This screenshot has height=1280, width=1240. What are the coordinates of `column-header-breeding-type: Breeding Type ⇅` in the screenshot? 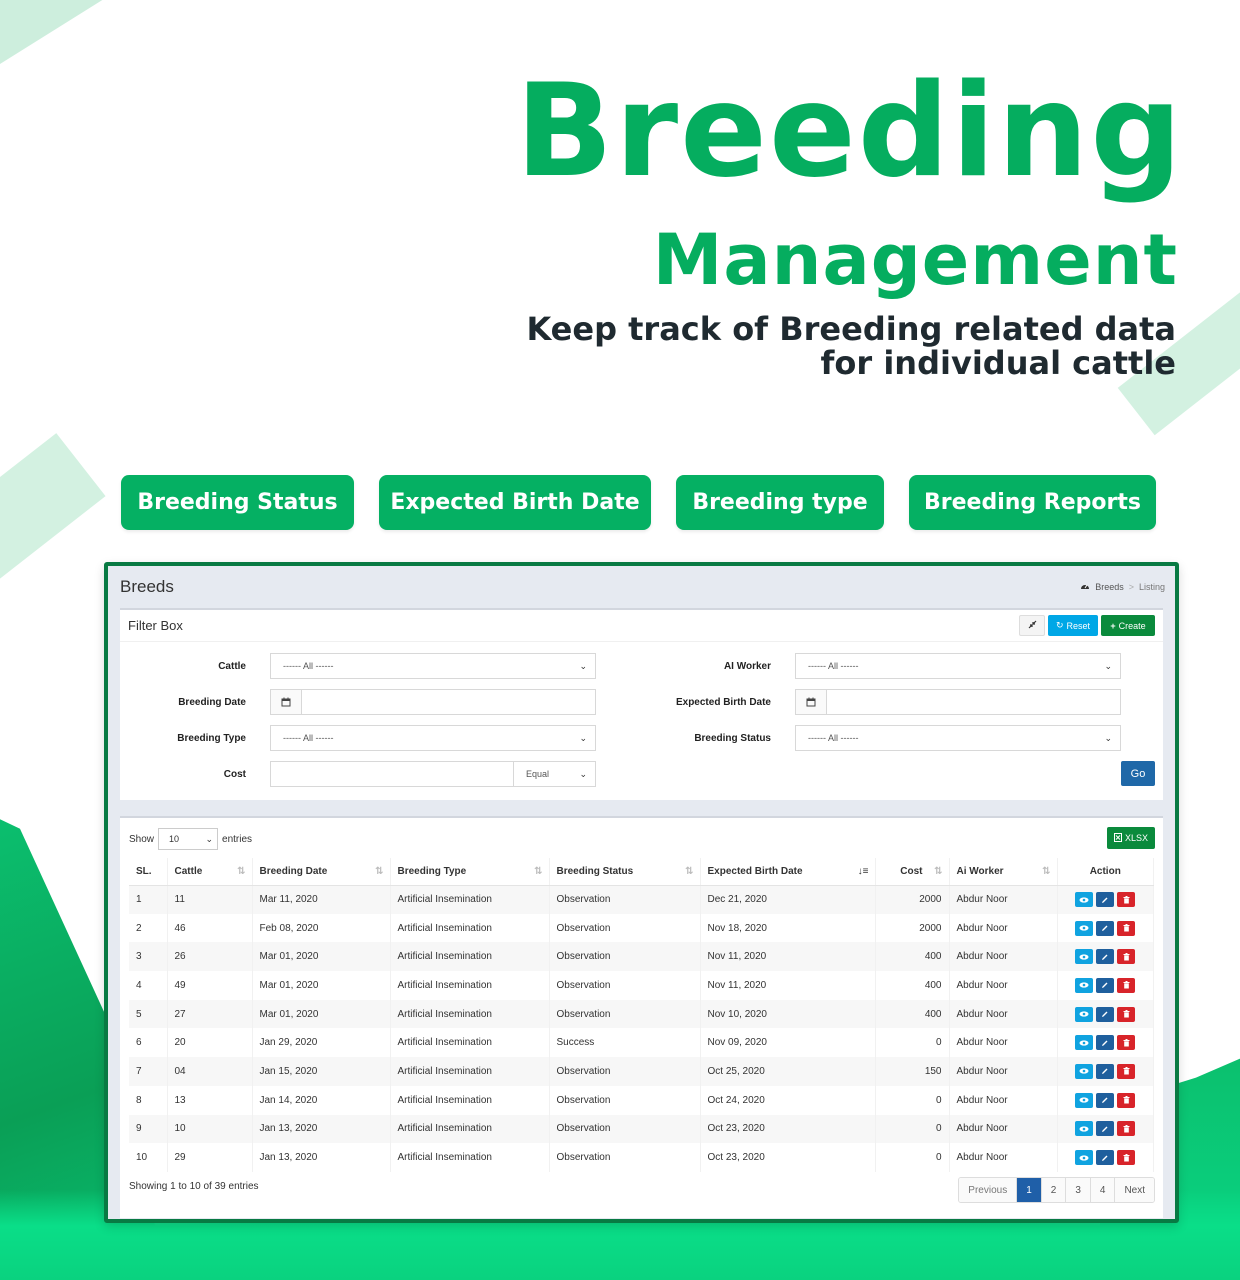 It's located at (470, 872).